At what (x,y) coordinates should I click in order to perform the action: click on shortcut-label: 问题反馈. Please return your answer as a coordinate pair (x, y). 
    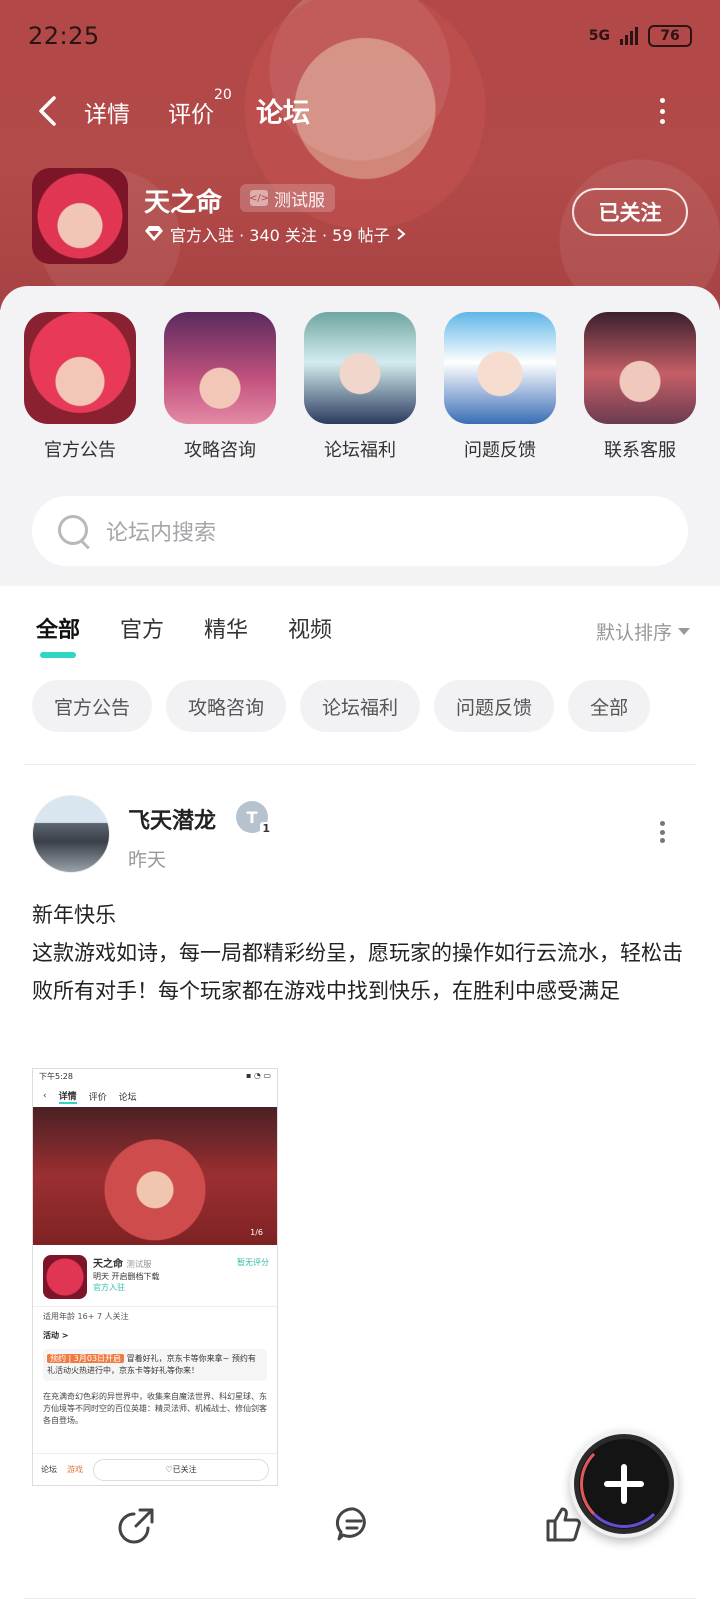
    Looking at the image, I should click on (500, 450).